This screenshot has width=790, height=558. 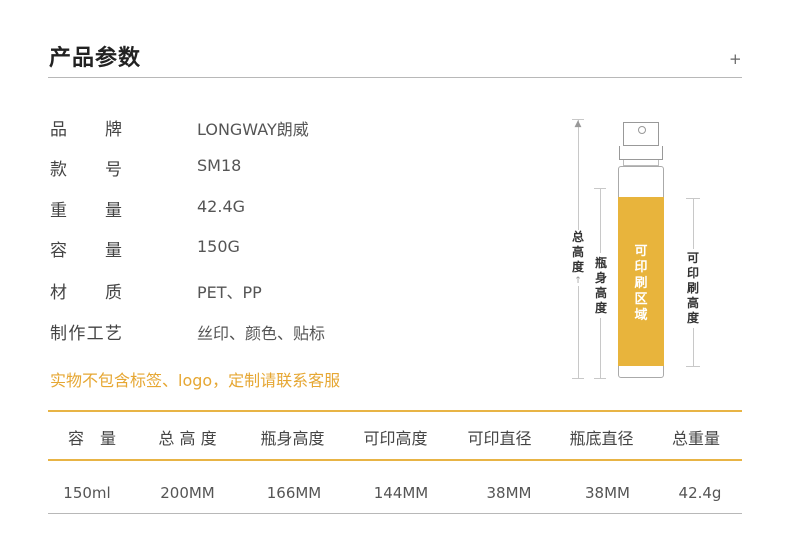 I want to click on table-bottom-border, so click(x=395, y=513).